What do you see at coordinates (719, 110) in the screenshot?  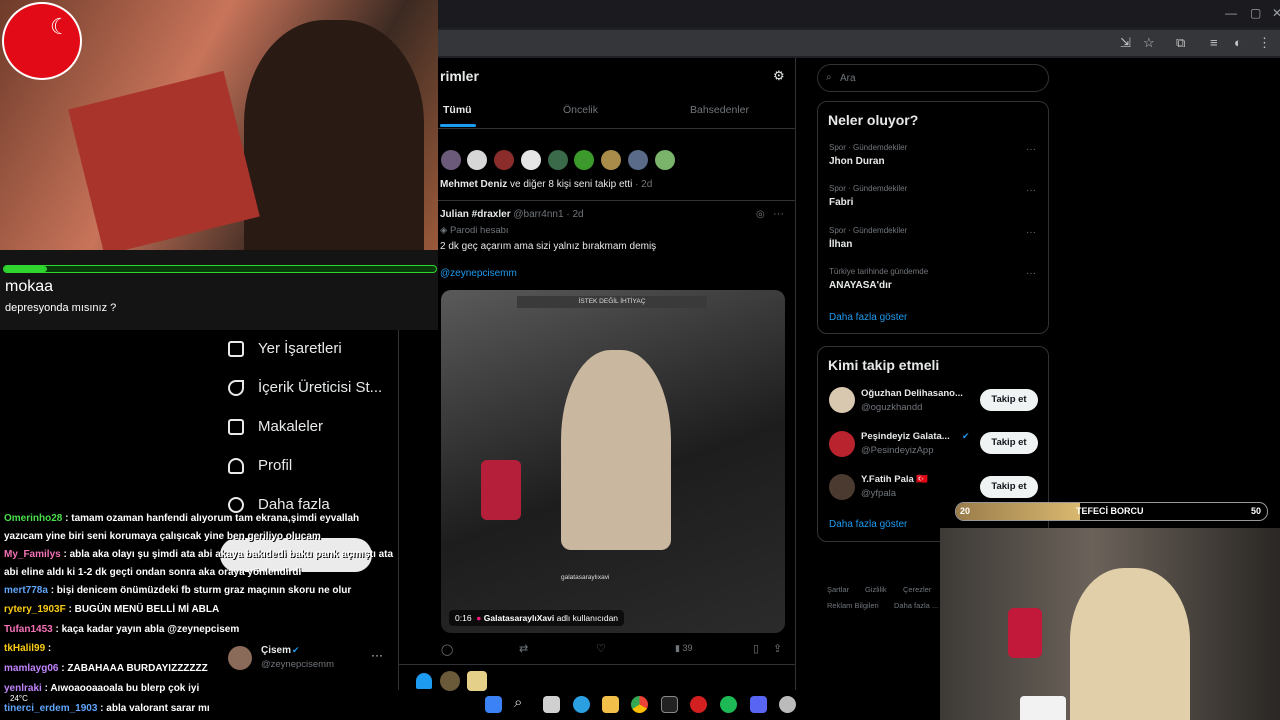 I see `tab-mentions: Bahsedenler` at bounding box center [719, 110].